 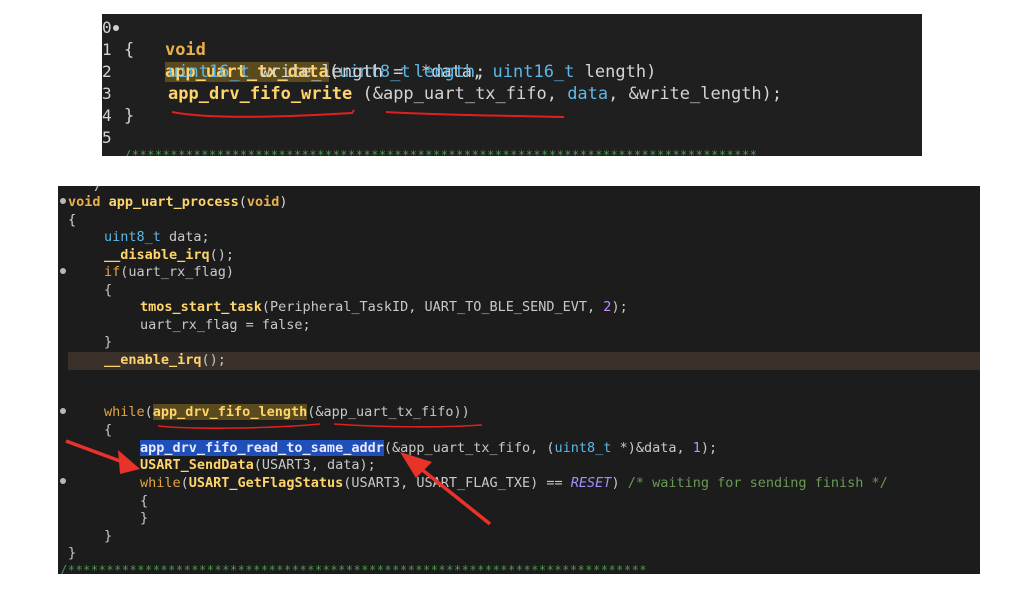 I want to click on code-line-enable-irq: __enable_irq();, so click(x=165, y=361).